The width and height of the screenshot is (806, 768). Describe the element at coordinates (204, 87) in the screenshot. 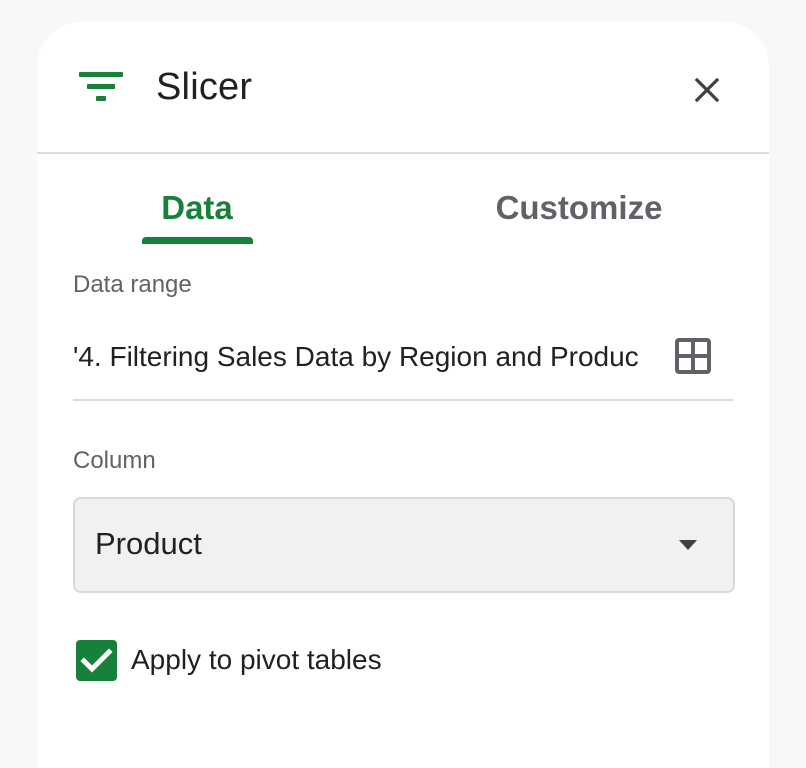

I see `panel-title: Slicer` at that location.